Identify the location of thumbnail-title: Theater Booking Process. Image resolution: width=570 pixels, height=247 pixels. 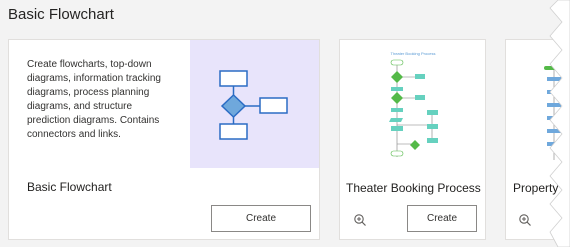
(413, 53).